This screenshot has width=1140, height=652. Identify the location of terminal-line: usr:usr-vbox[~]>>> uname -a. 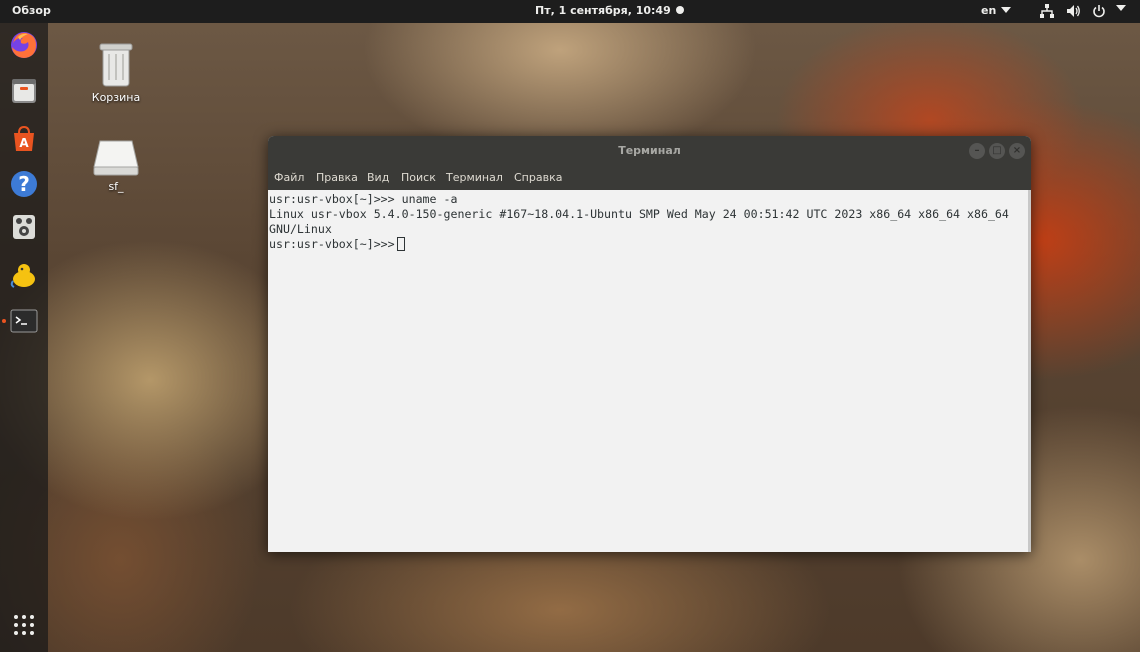
(363, 199).